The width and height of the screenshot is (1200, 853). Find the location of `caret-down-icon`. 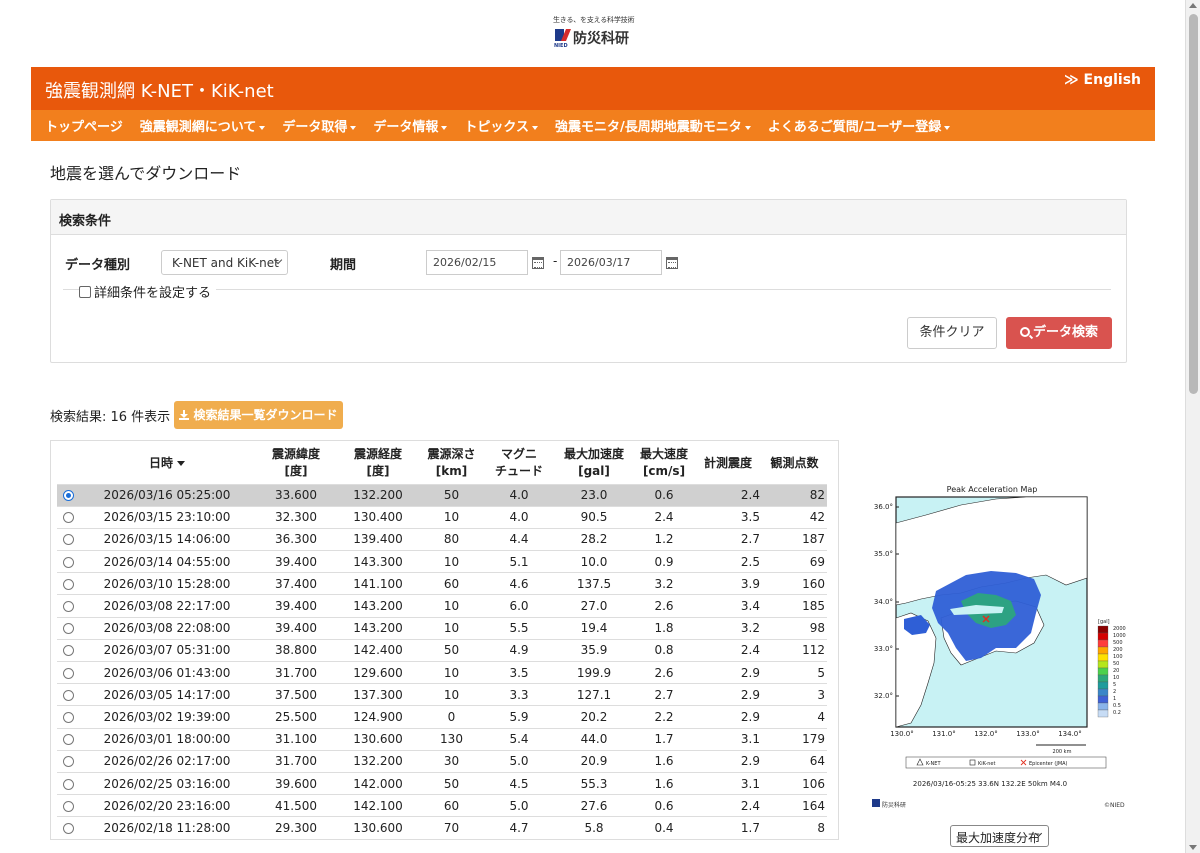

caret-down-icon is located at coordinates (262, 127).